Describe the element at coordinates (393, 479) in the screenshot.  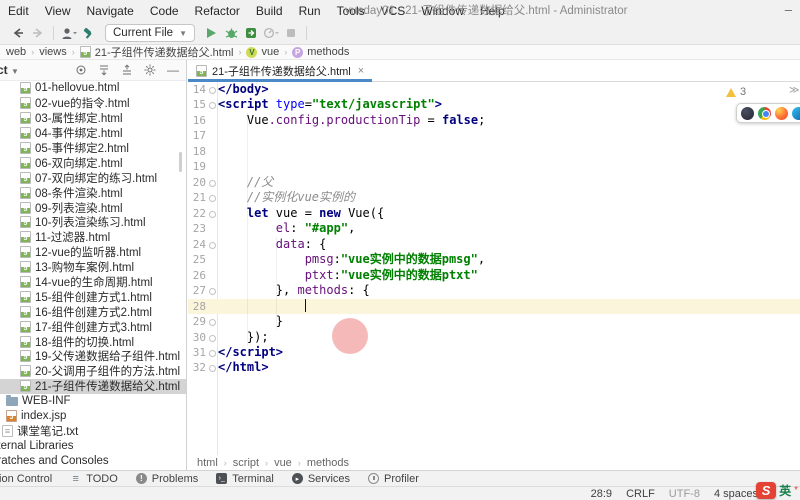
I see `toolwindow-button-profiler: Profiler` at that location.